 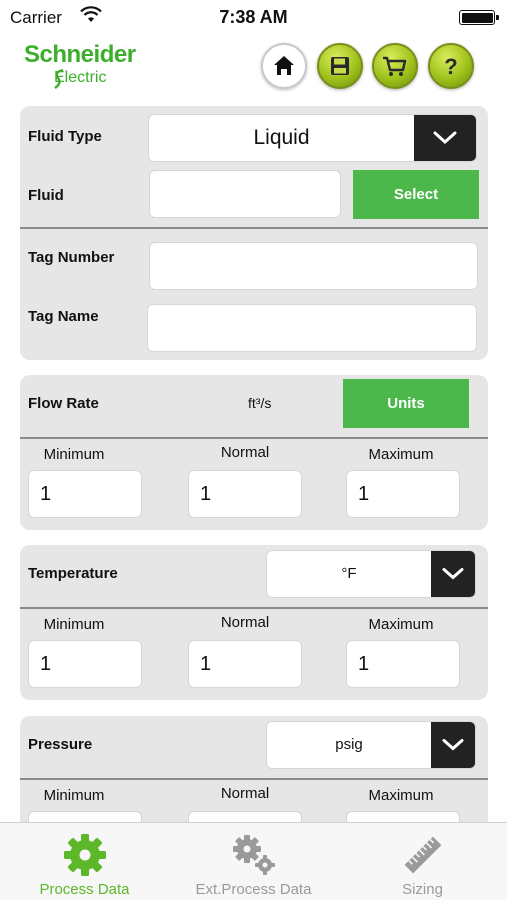 I want to click on cart-icon, so click(x=395, y=66).